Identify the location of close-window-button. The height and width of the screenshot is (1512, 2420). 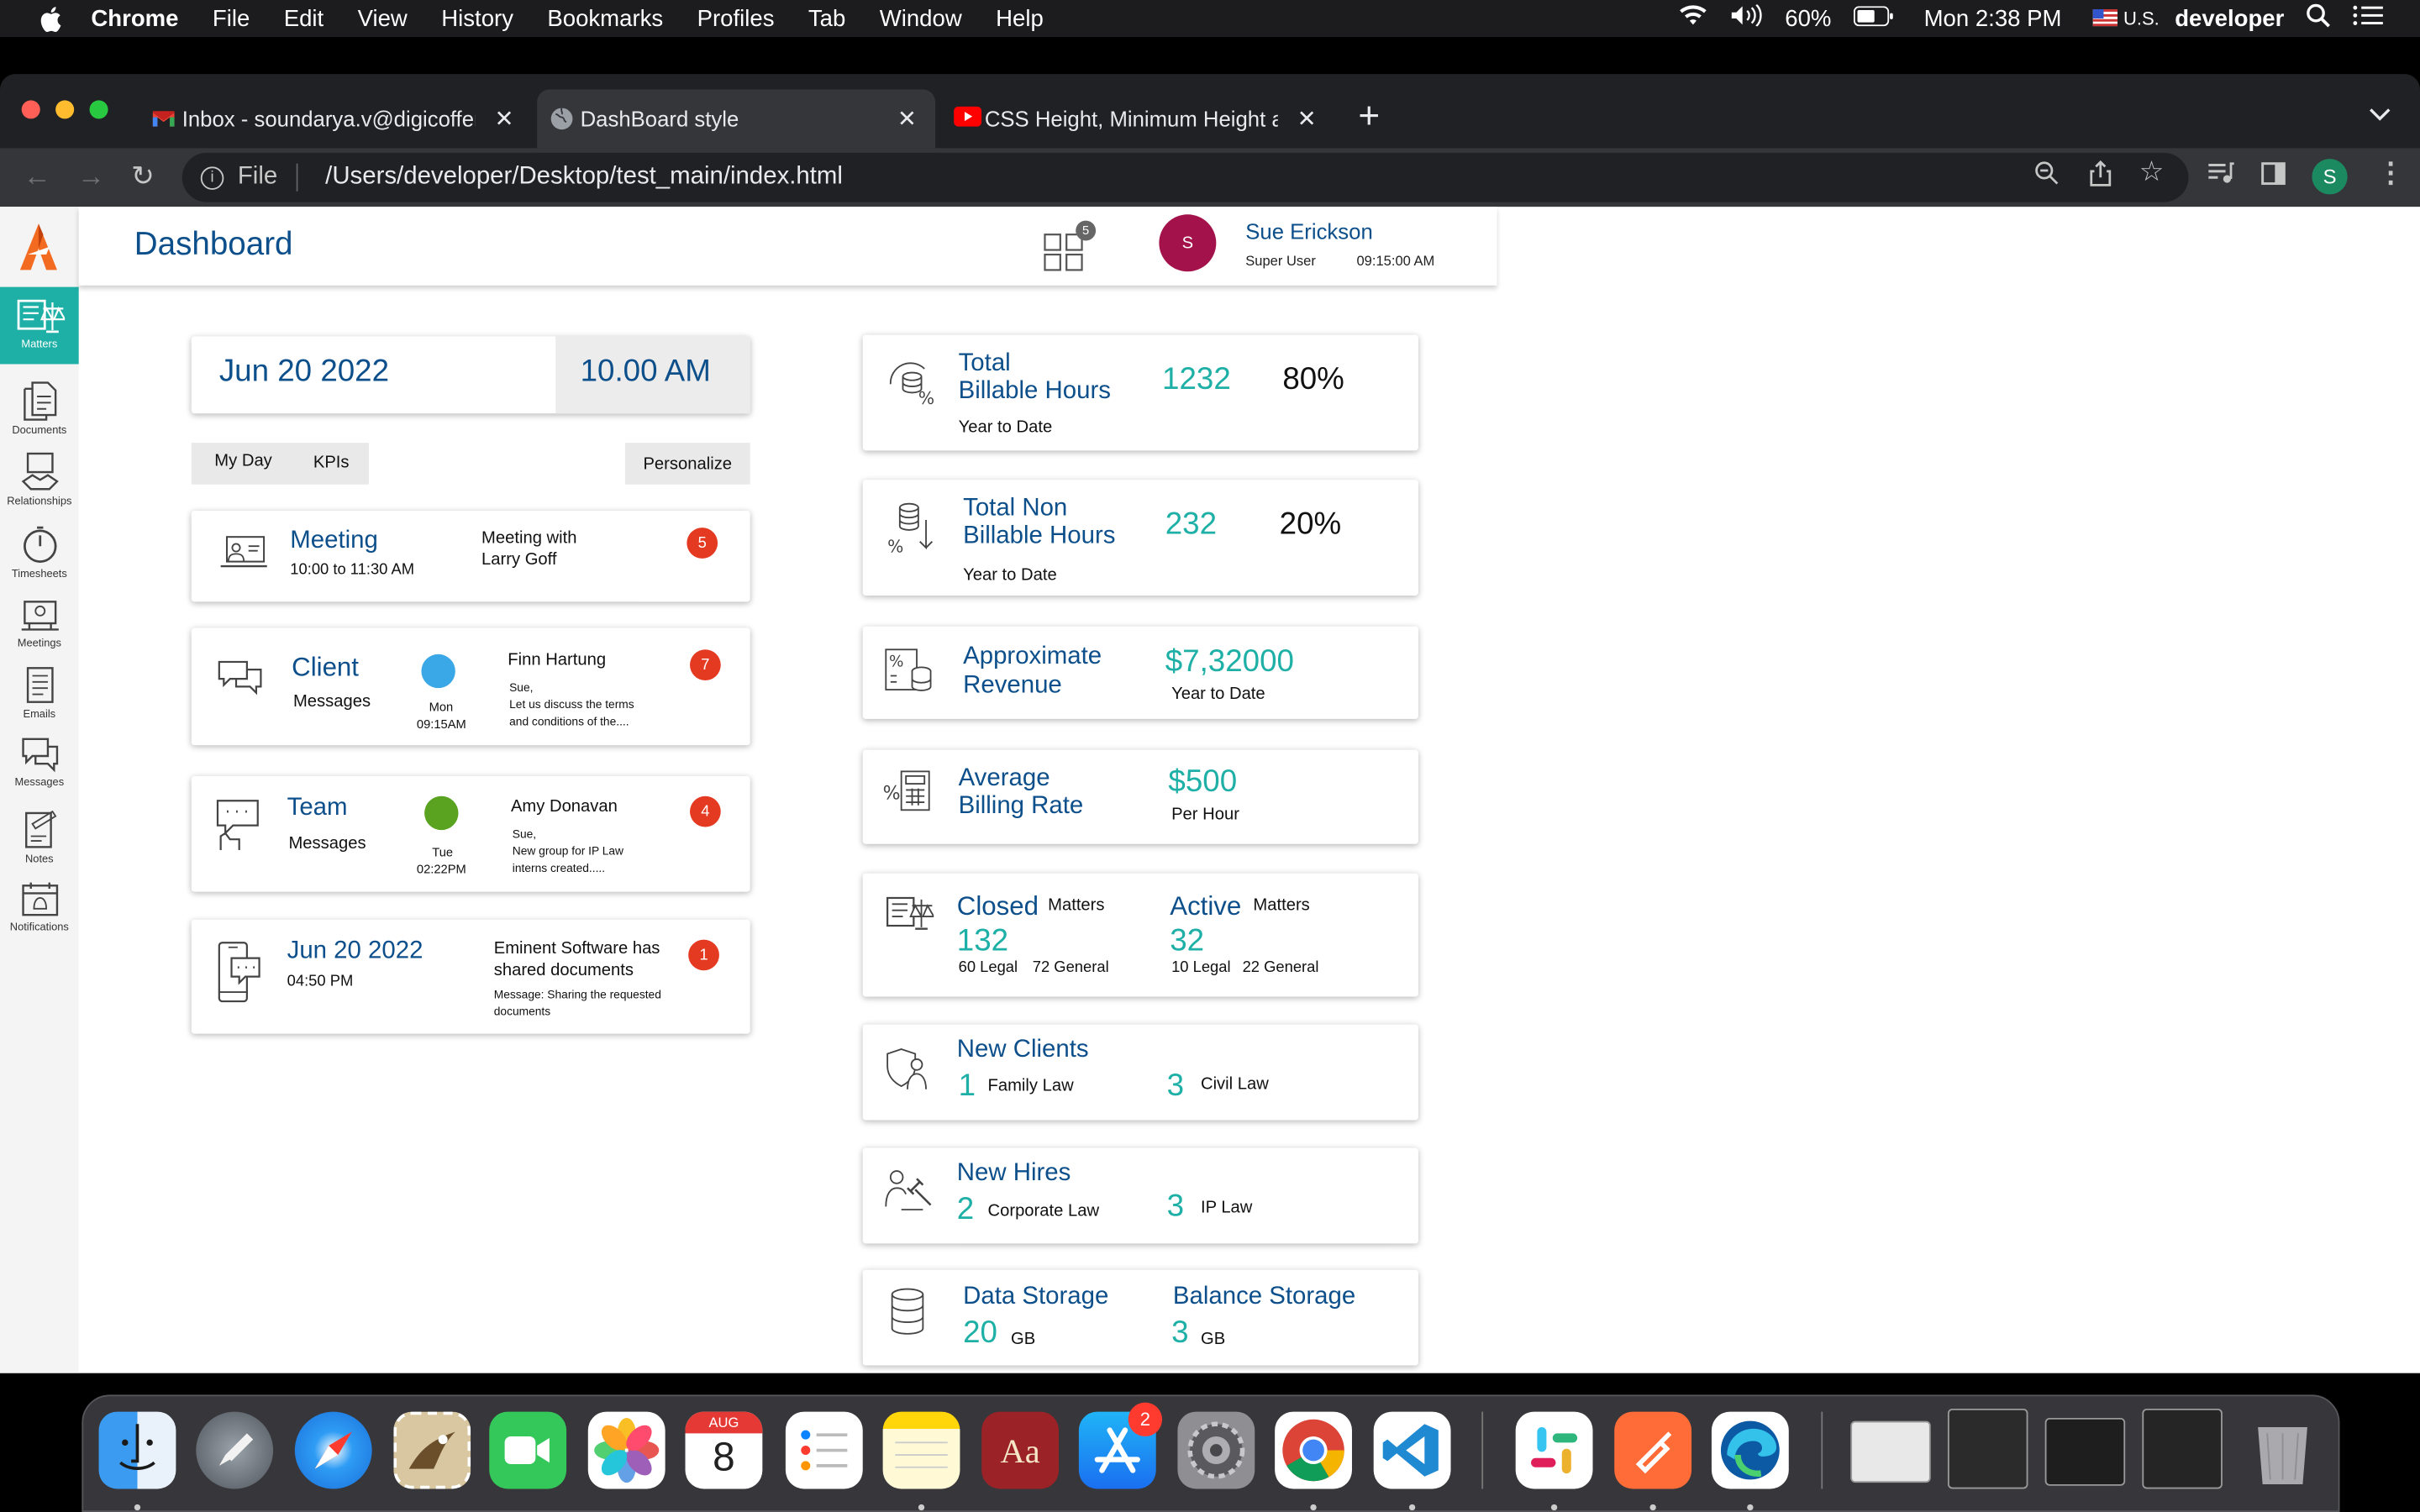
(30, 109).